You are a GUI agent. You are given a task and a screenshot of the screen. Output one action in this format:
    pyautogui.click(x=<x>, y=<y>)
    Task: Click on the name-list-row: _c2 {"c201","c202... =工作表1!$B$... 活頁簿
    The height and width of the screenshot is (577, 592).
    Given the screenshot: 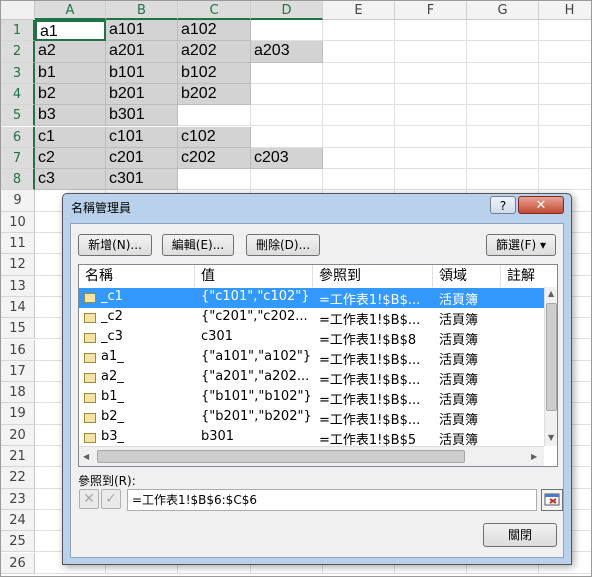 What is the action you would take?
    pyautogui.click(x=312, y=318)
    